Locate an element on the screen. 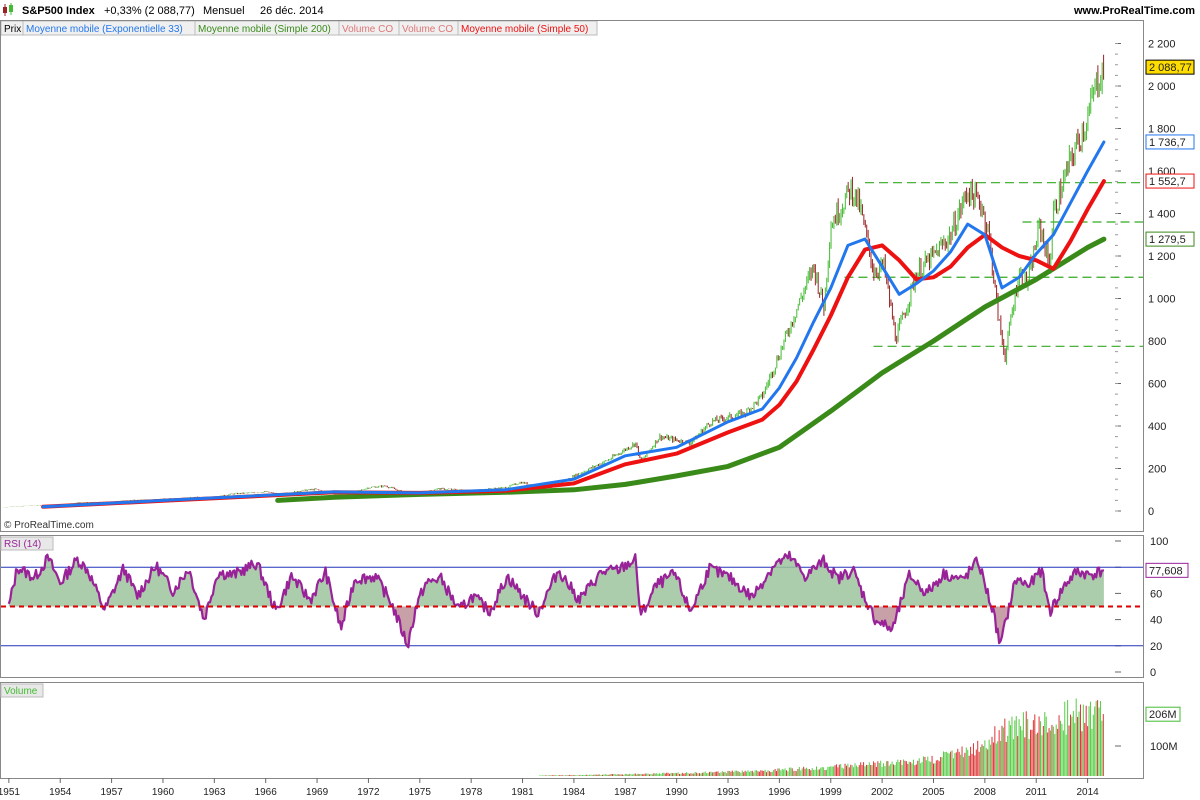  last-label-sma200: 1 279,5 is located at coordinates (1167, 240).